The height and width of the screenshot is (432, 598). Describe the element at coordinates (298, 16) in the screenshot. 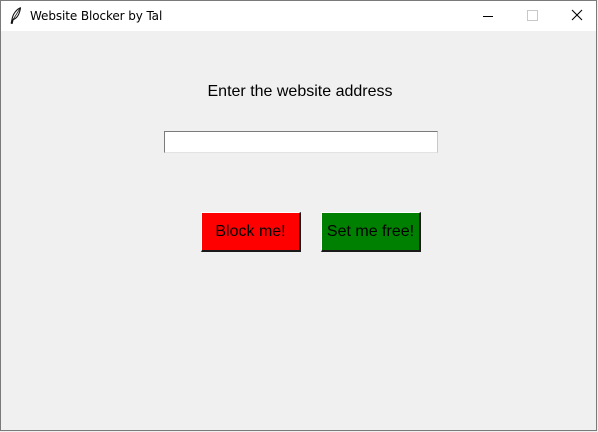

I see `title-bar: Website Blocker by Tal` at that location.